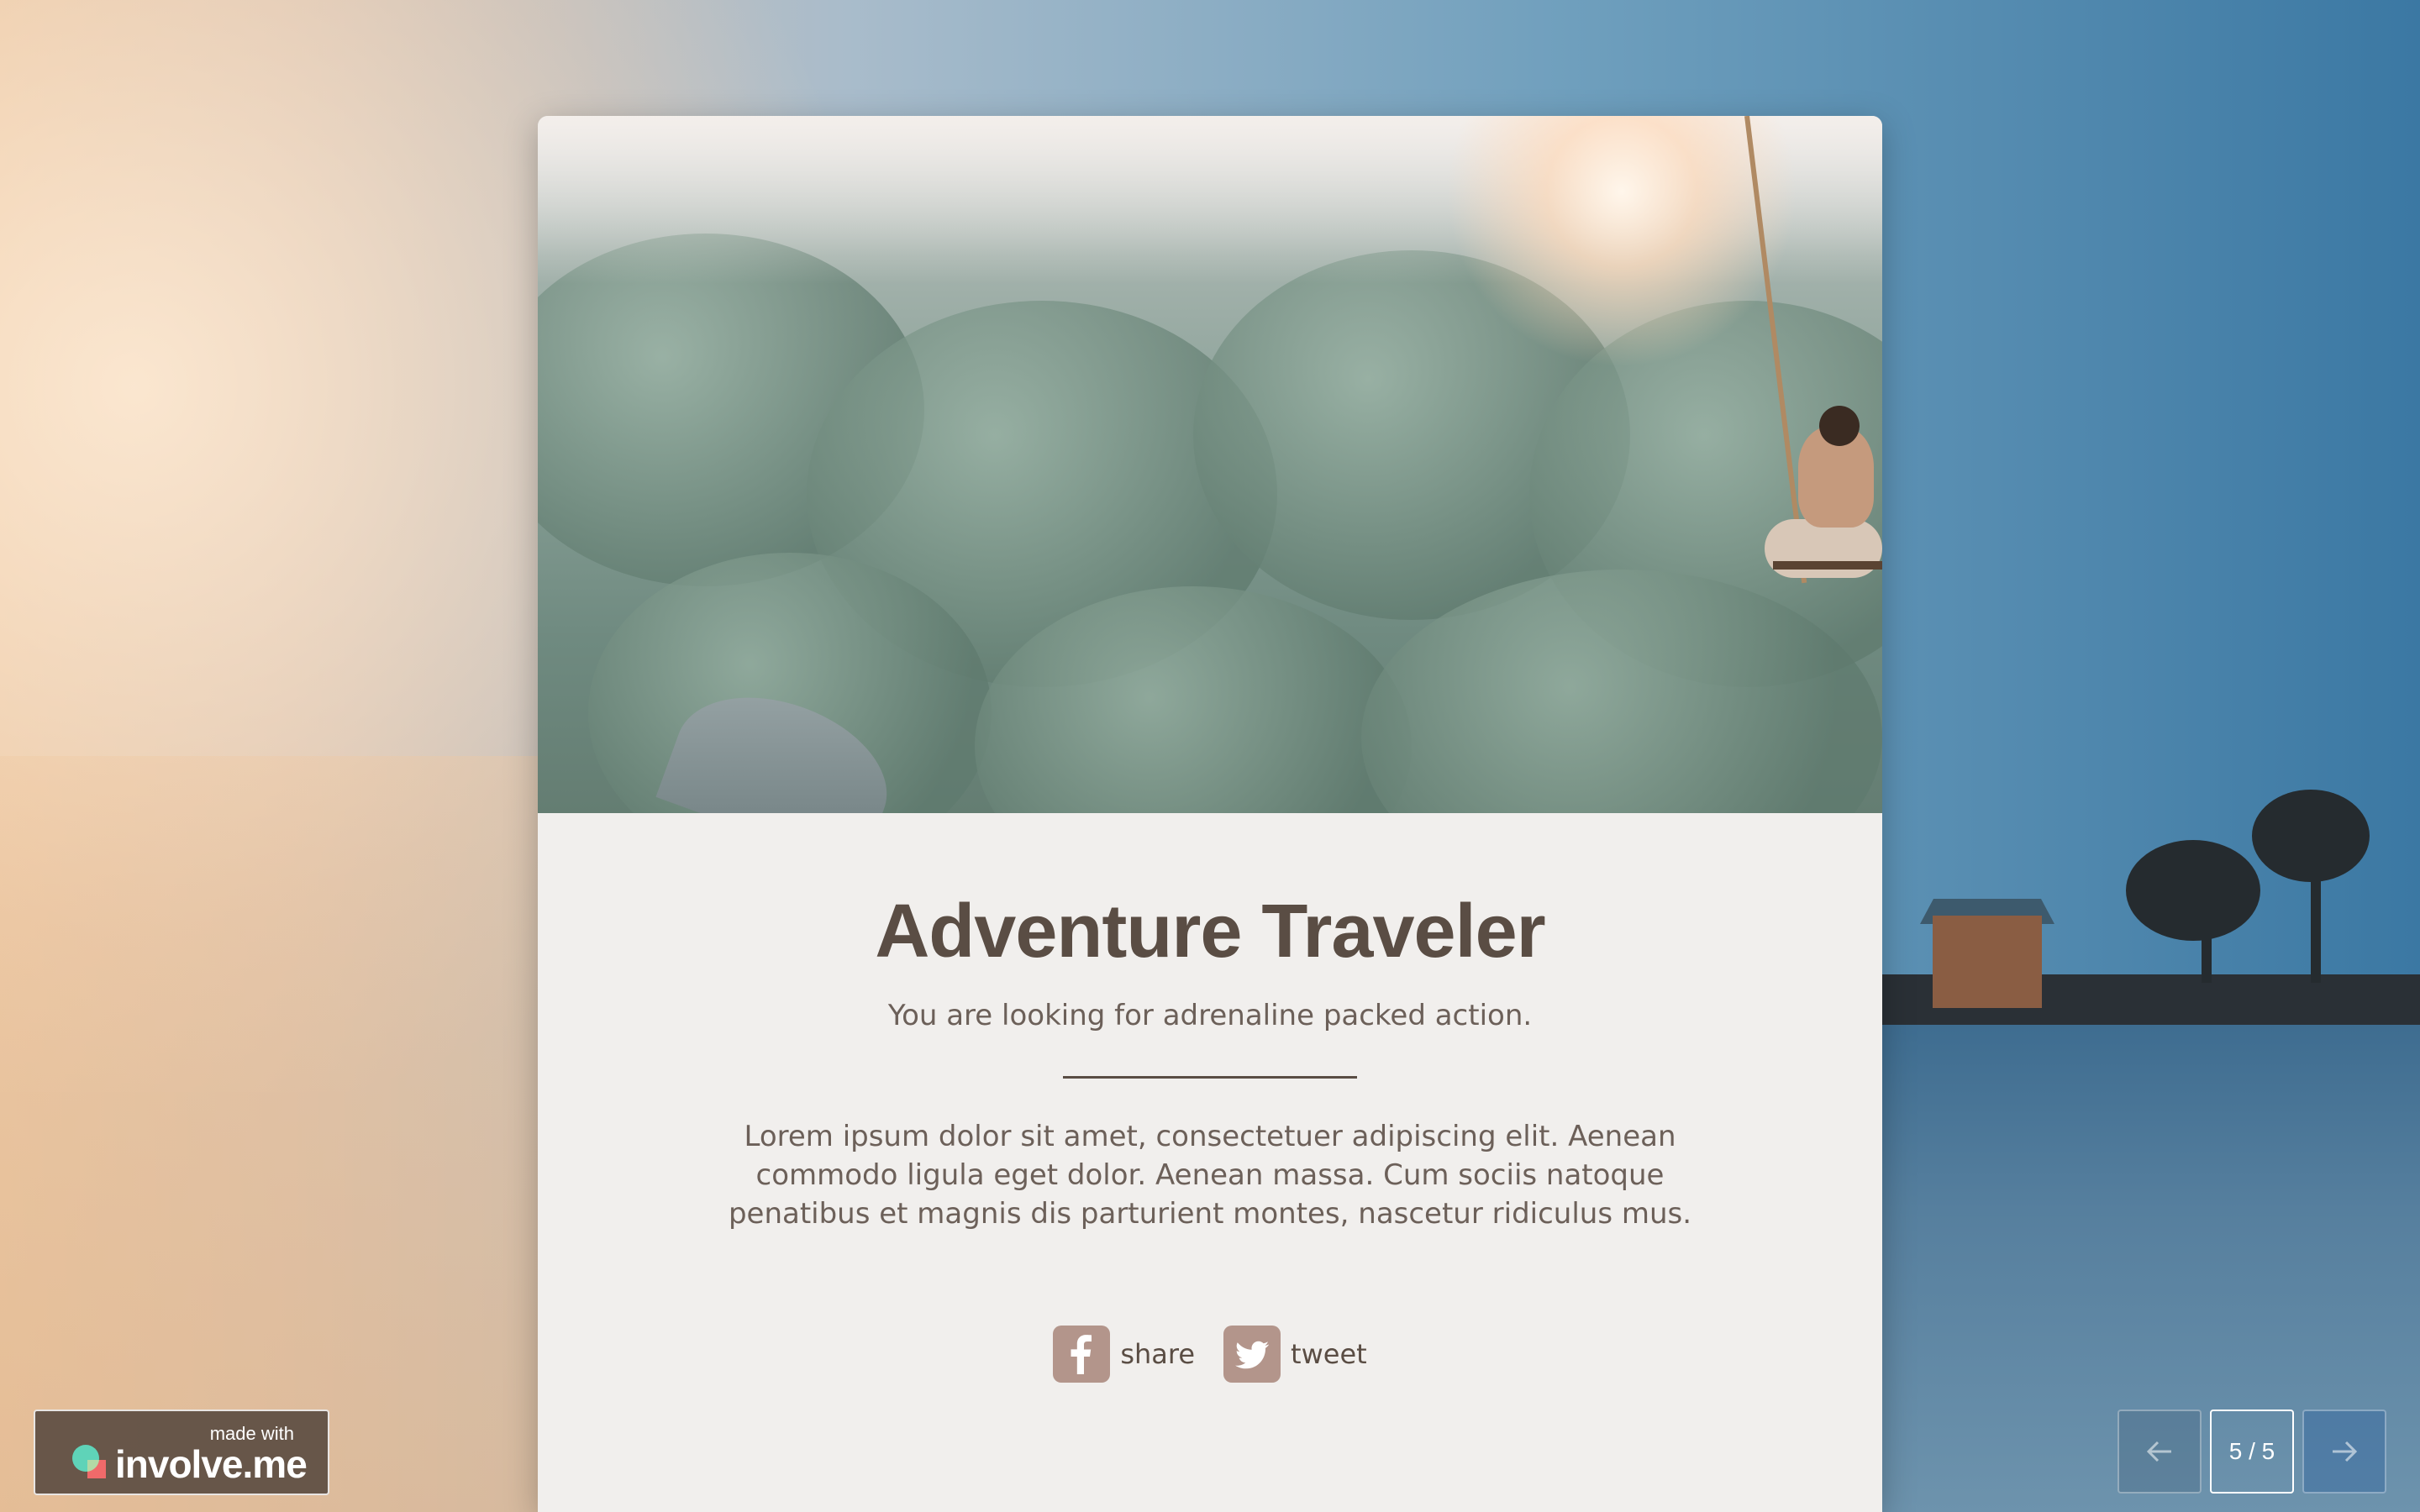 The width and height of the screenshot is (2420, 1512). What do you see at coordinates (1840, 426) in the screenshot?
I see `swinger-head` at bounding box center [1840, 426].